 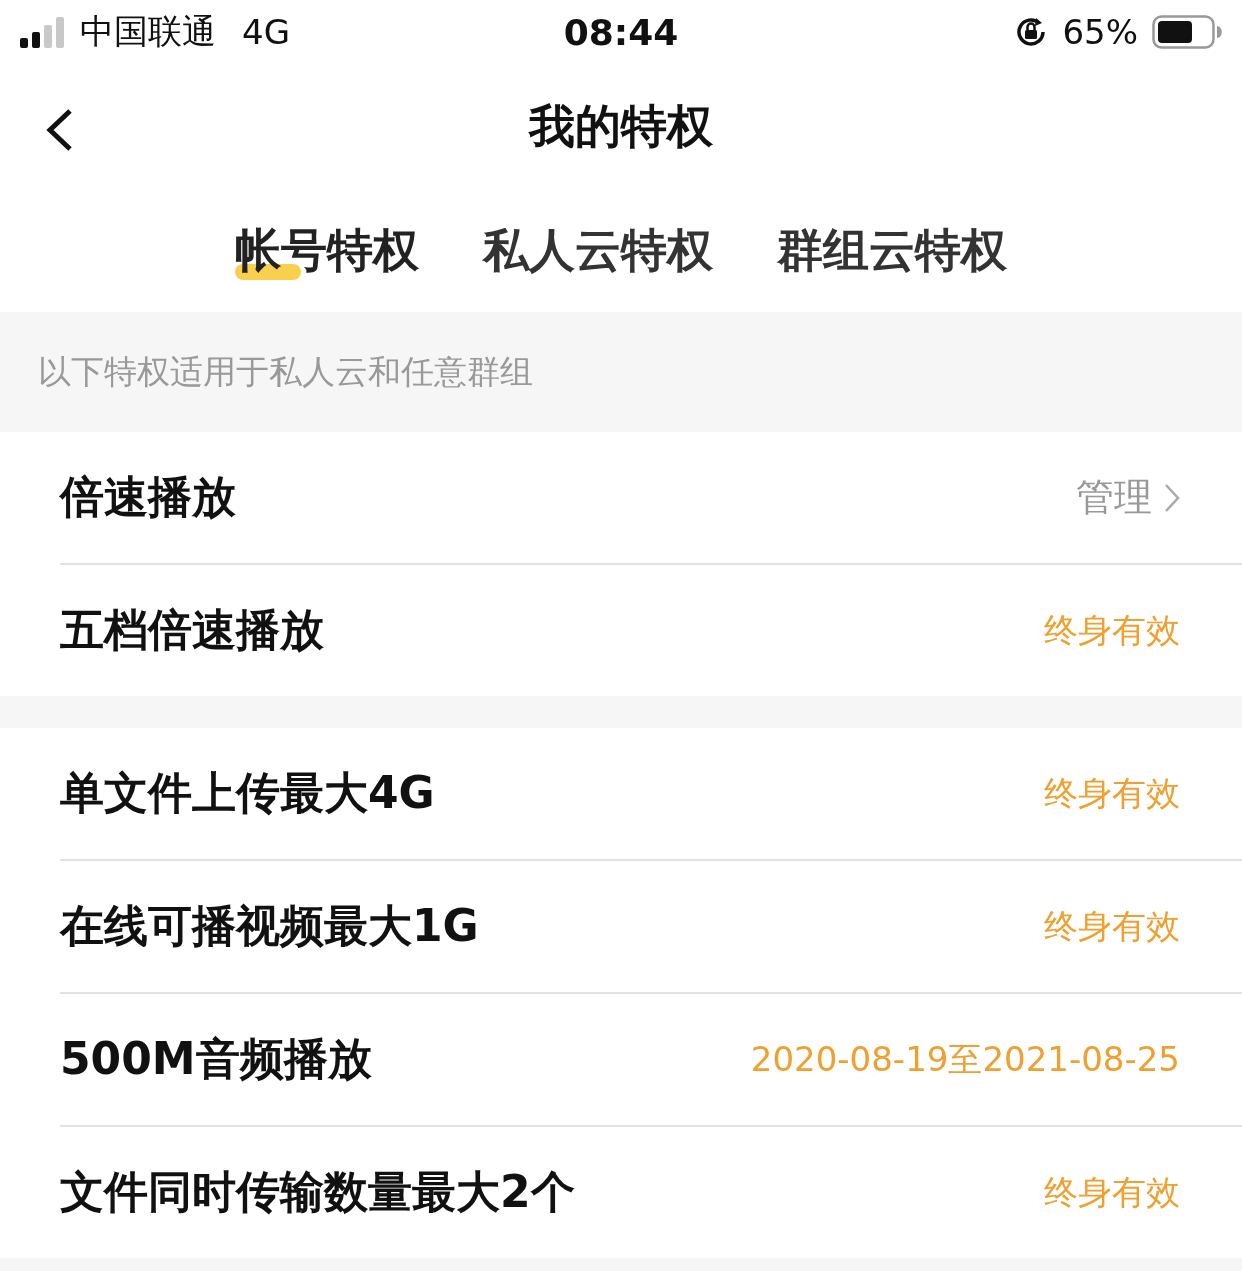 I want to click on privilege-label: 在线可播视频最大1G, so click(x=269, y=926).